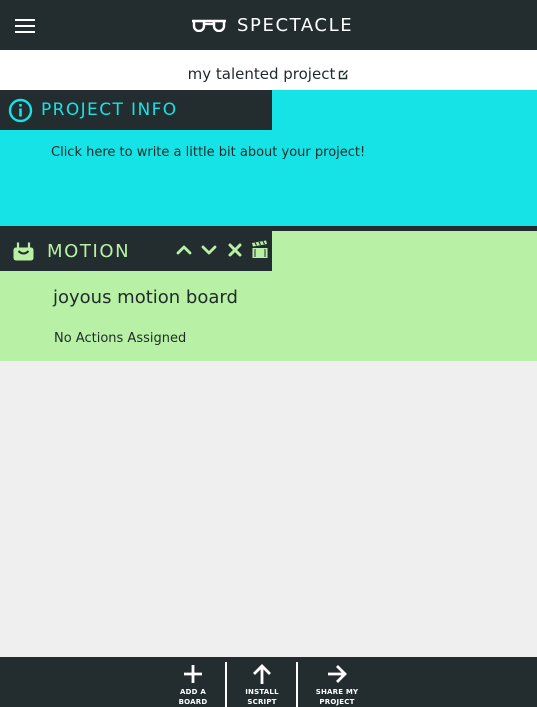 Image resolution: width=537 pixels, height=707 pixels. I want to click on install-script-button: INSTALL SCRIPT, so click(262, 682).